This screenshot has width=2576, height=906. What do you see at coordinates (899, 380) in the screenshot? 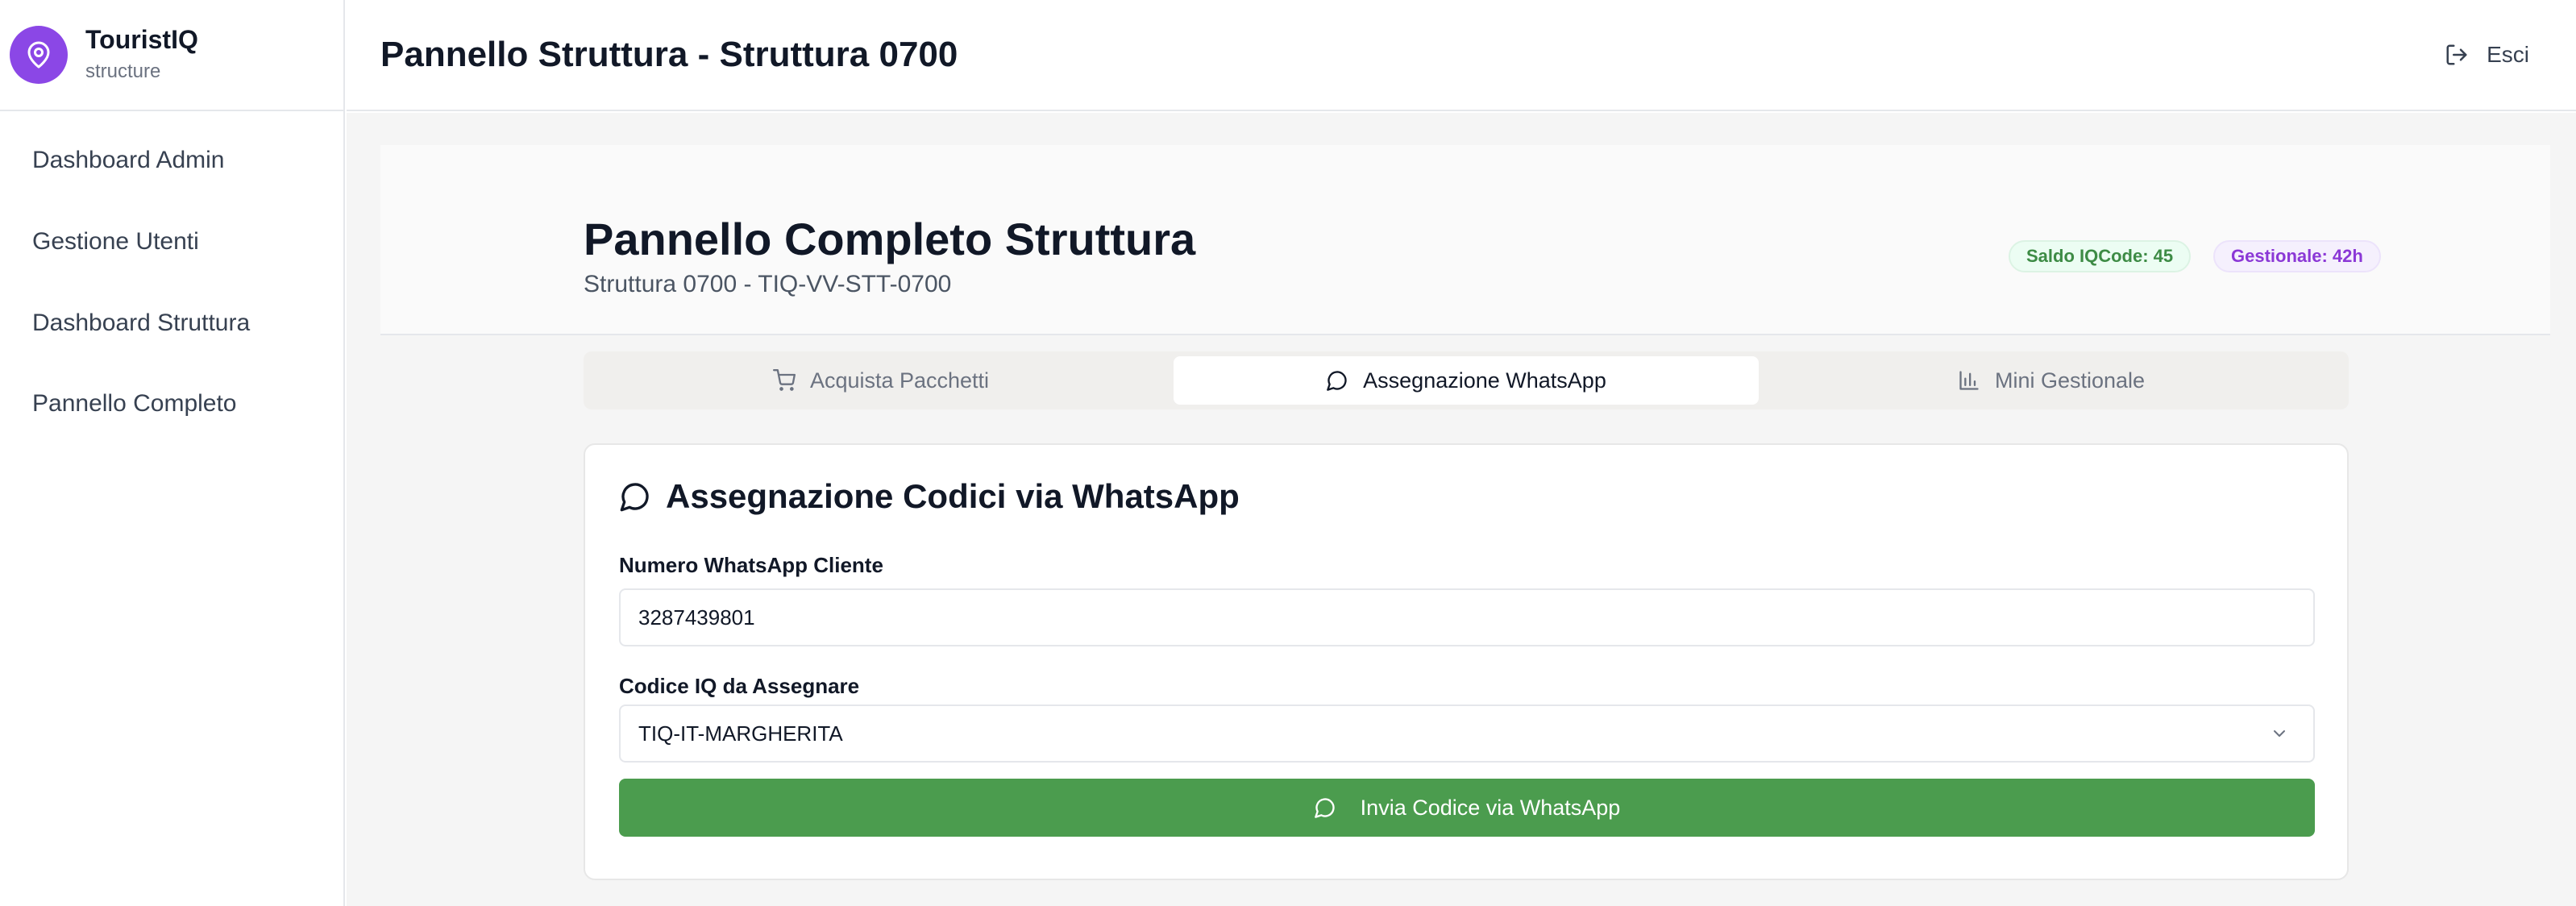
I see `tab-label: Acquista Pacchetti` at bounding box center [899, 380].